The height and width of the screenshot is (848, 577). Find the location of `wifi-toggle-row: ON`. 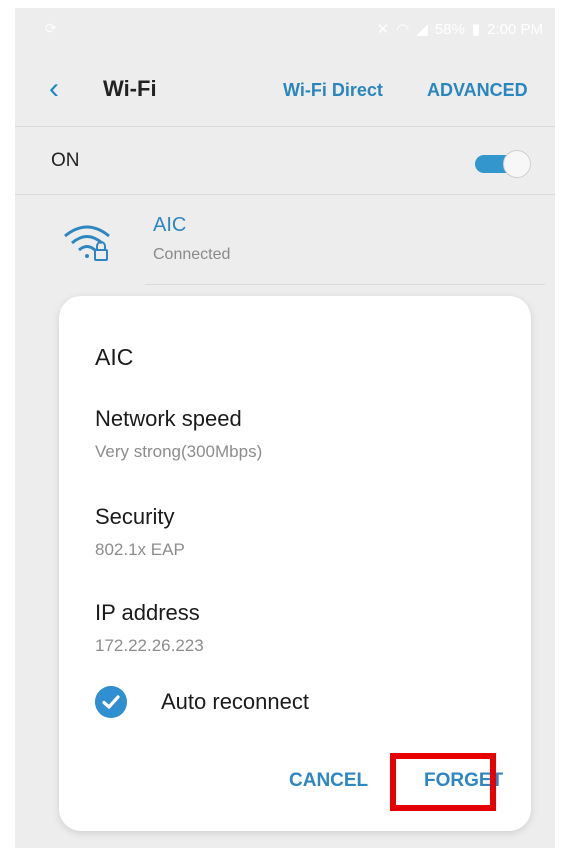

wifi-toggle-row: ON is located at coordinates (285, 160).